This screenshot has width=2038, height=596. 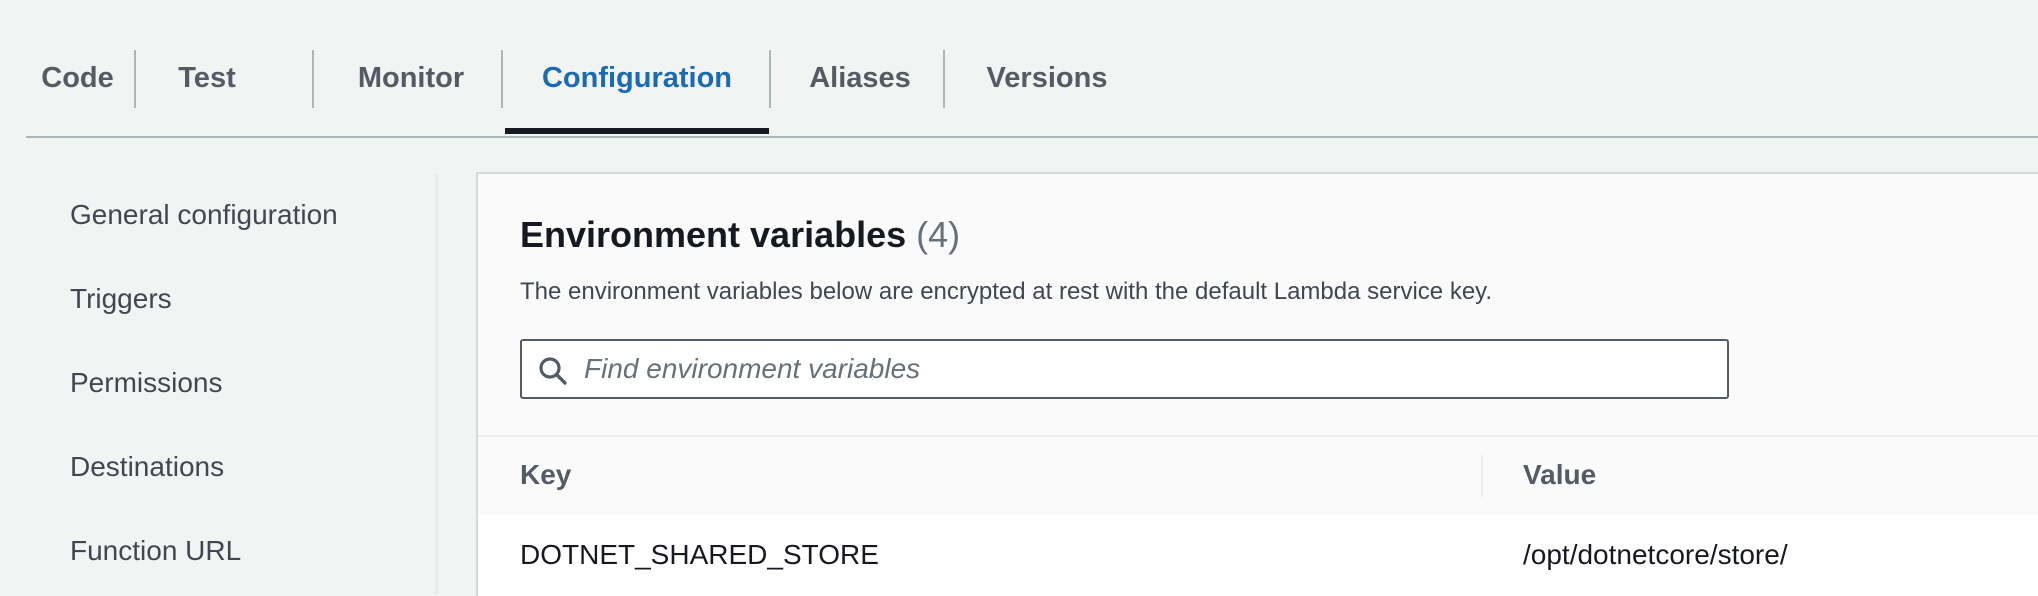 I want to click on tab-test: Test, so click(x=207, y=78).